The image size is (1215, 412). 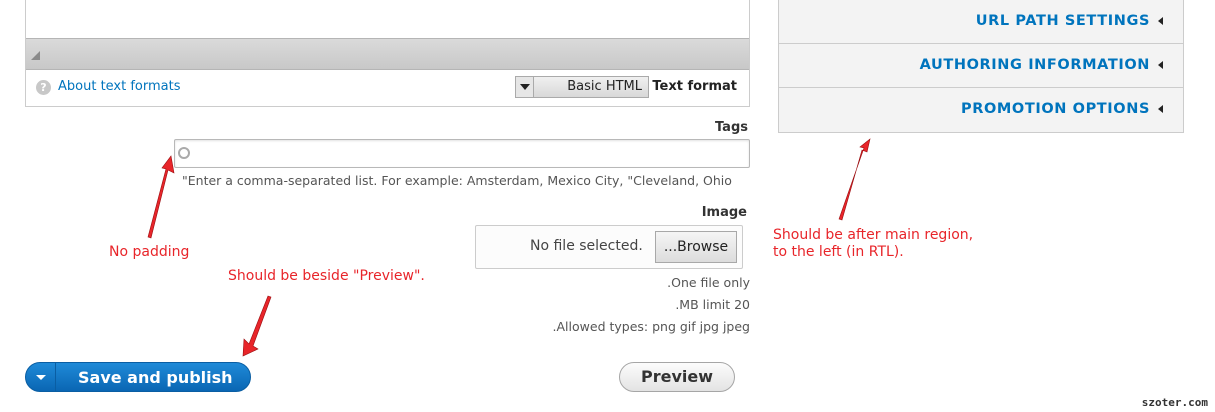 I want to click on arrow-beside-preview, so click(x=257, y=326).